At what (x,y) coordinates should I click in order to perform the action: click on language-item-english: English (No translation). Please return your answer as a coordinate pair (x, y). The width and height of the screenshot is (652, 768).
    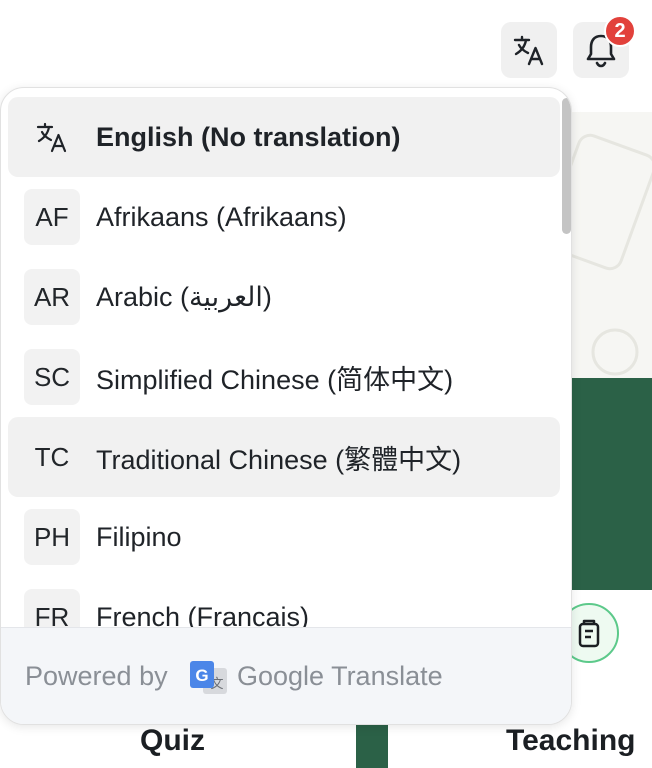
    Looking at the image, I should click on (284, 137).